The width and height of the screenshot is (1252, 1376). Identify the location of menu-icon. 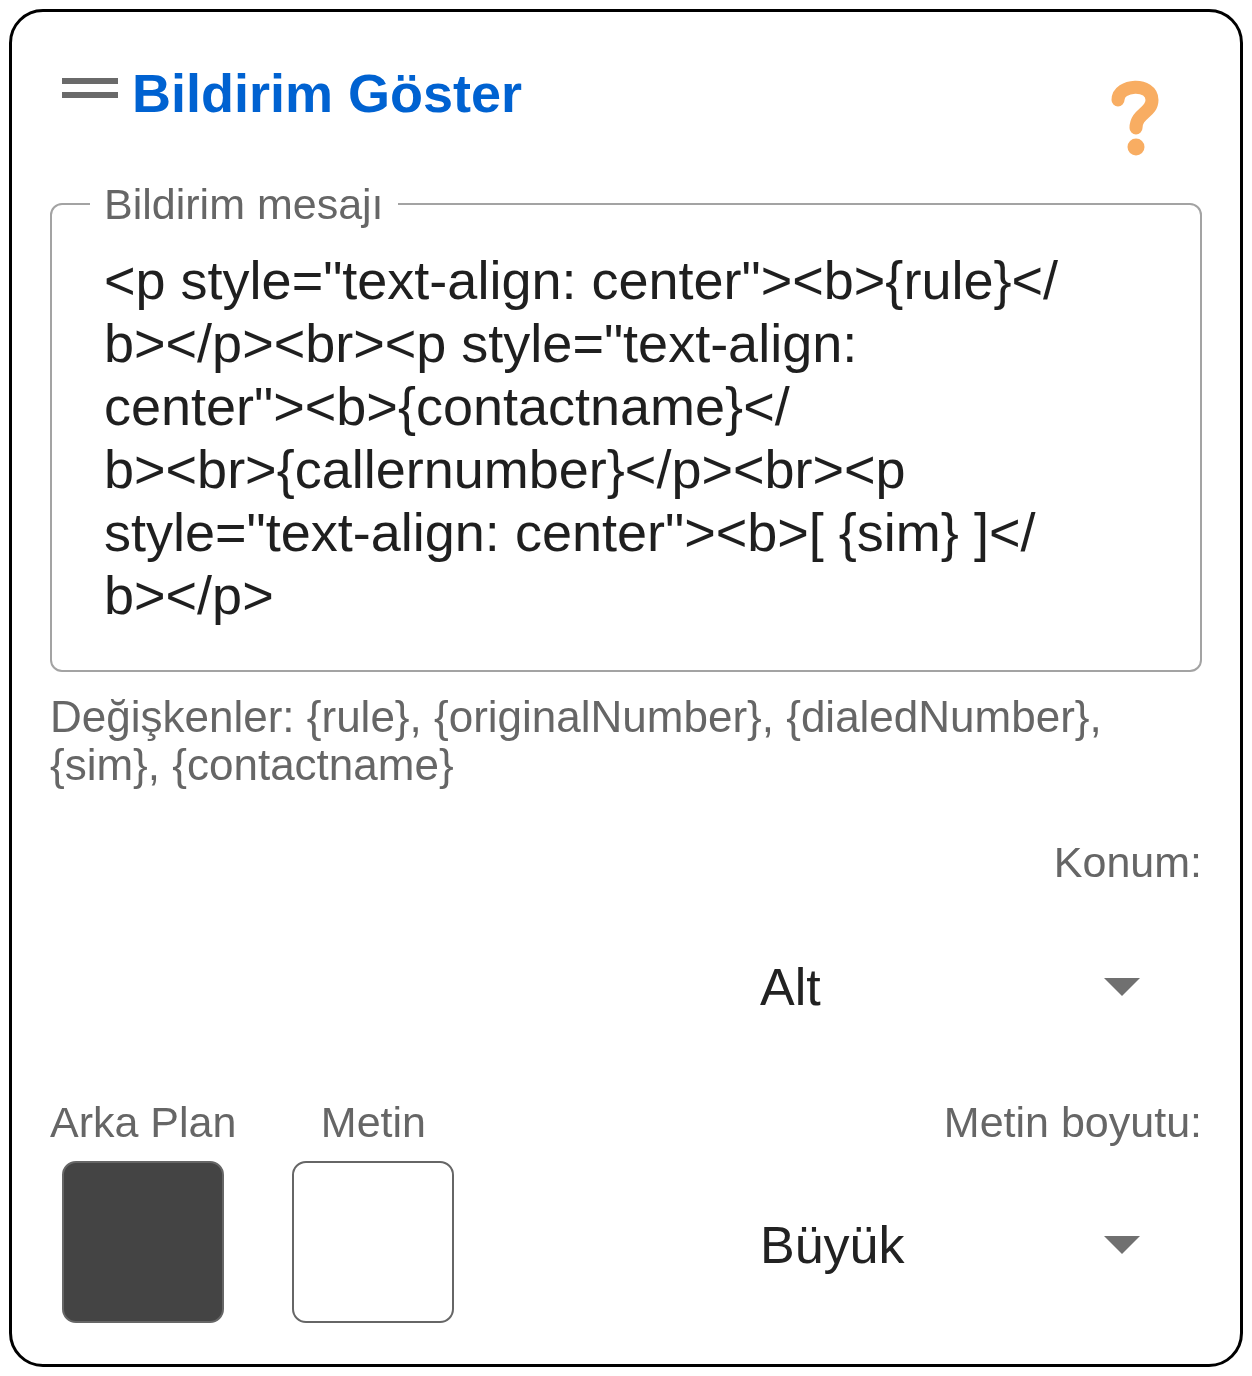
(90, 88).